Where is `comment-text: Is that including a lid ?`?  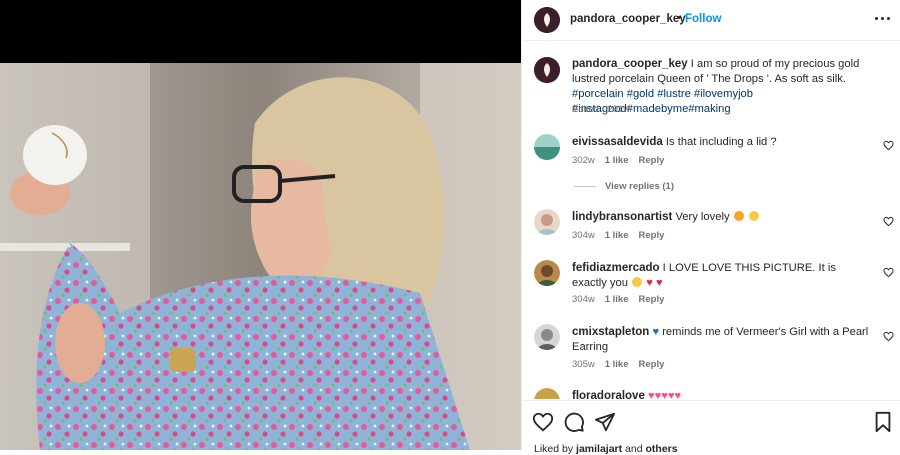 comment-text: Is that including a lid ? is located at coordinates (721, 142).